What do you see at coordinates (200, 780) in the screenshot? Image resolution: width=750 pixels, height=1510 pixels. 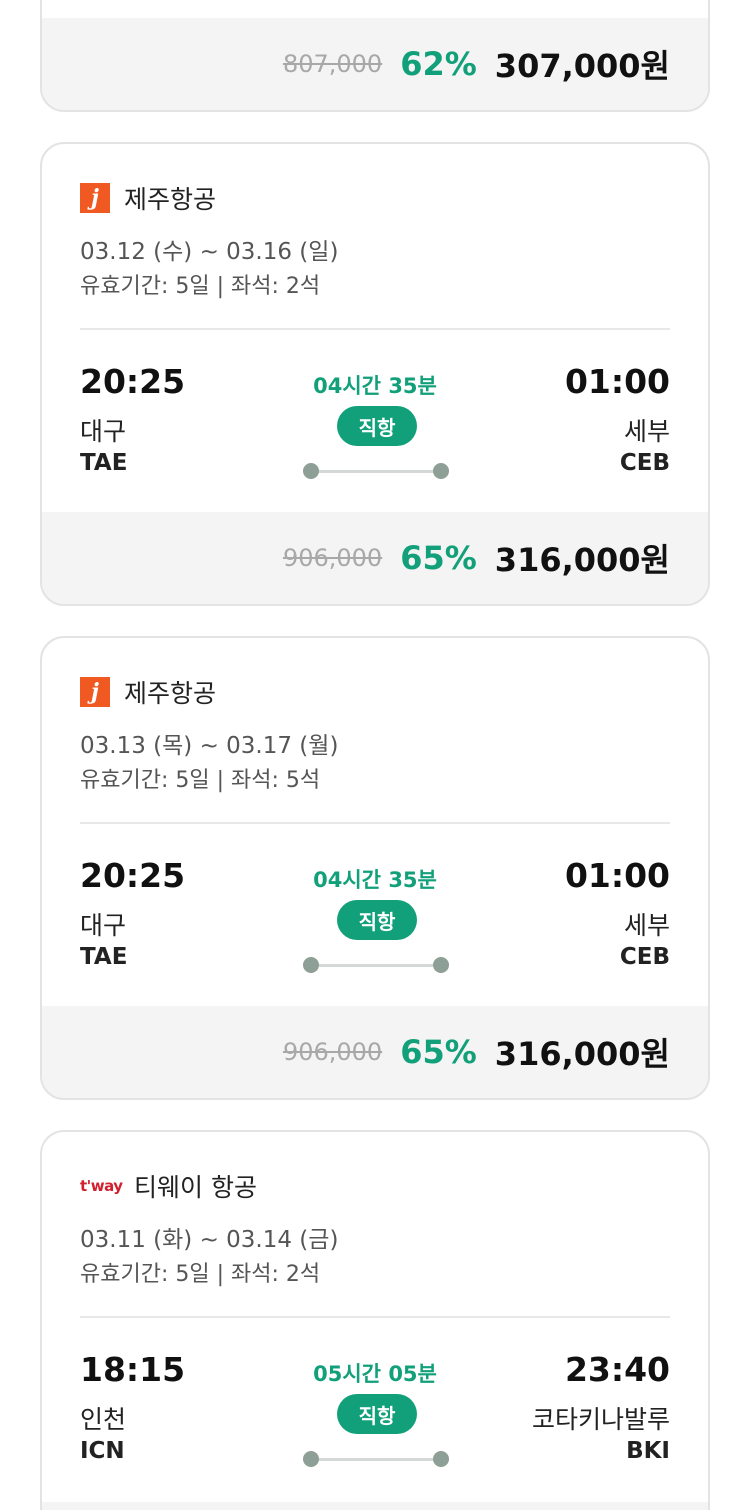 I see `validity-seats: 유효기간: 5일 | 좌석: 5석` at bounding box center [200, 780].